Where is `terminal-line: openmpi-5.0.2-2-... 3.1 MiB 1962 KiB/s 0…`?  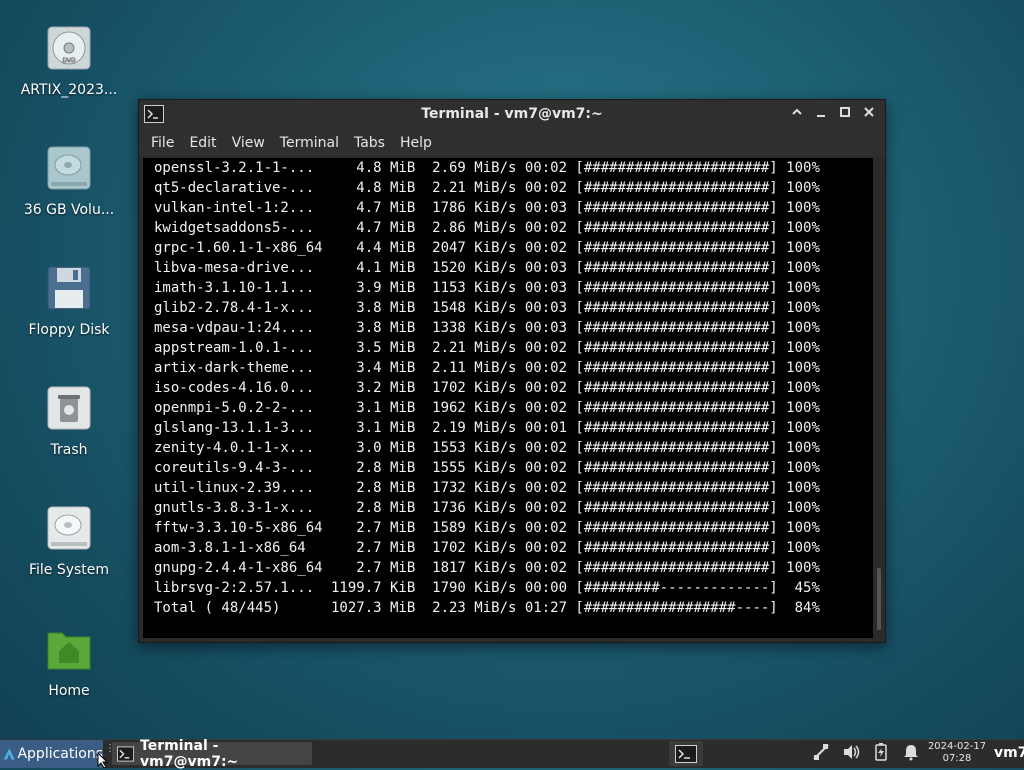 terminal-line: openmpi-5.0.2-2-... 3.1 MiB 1962 KiB/s 0… is located at coordinates (487, 408).